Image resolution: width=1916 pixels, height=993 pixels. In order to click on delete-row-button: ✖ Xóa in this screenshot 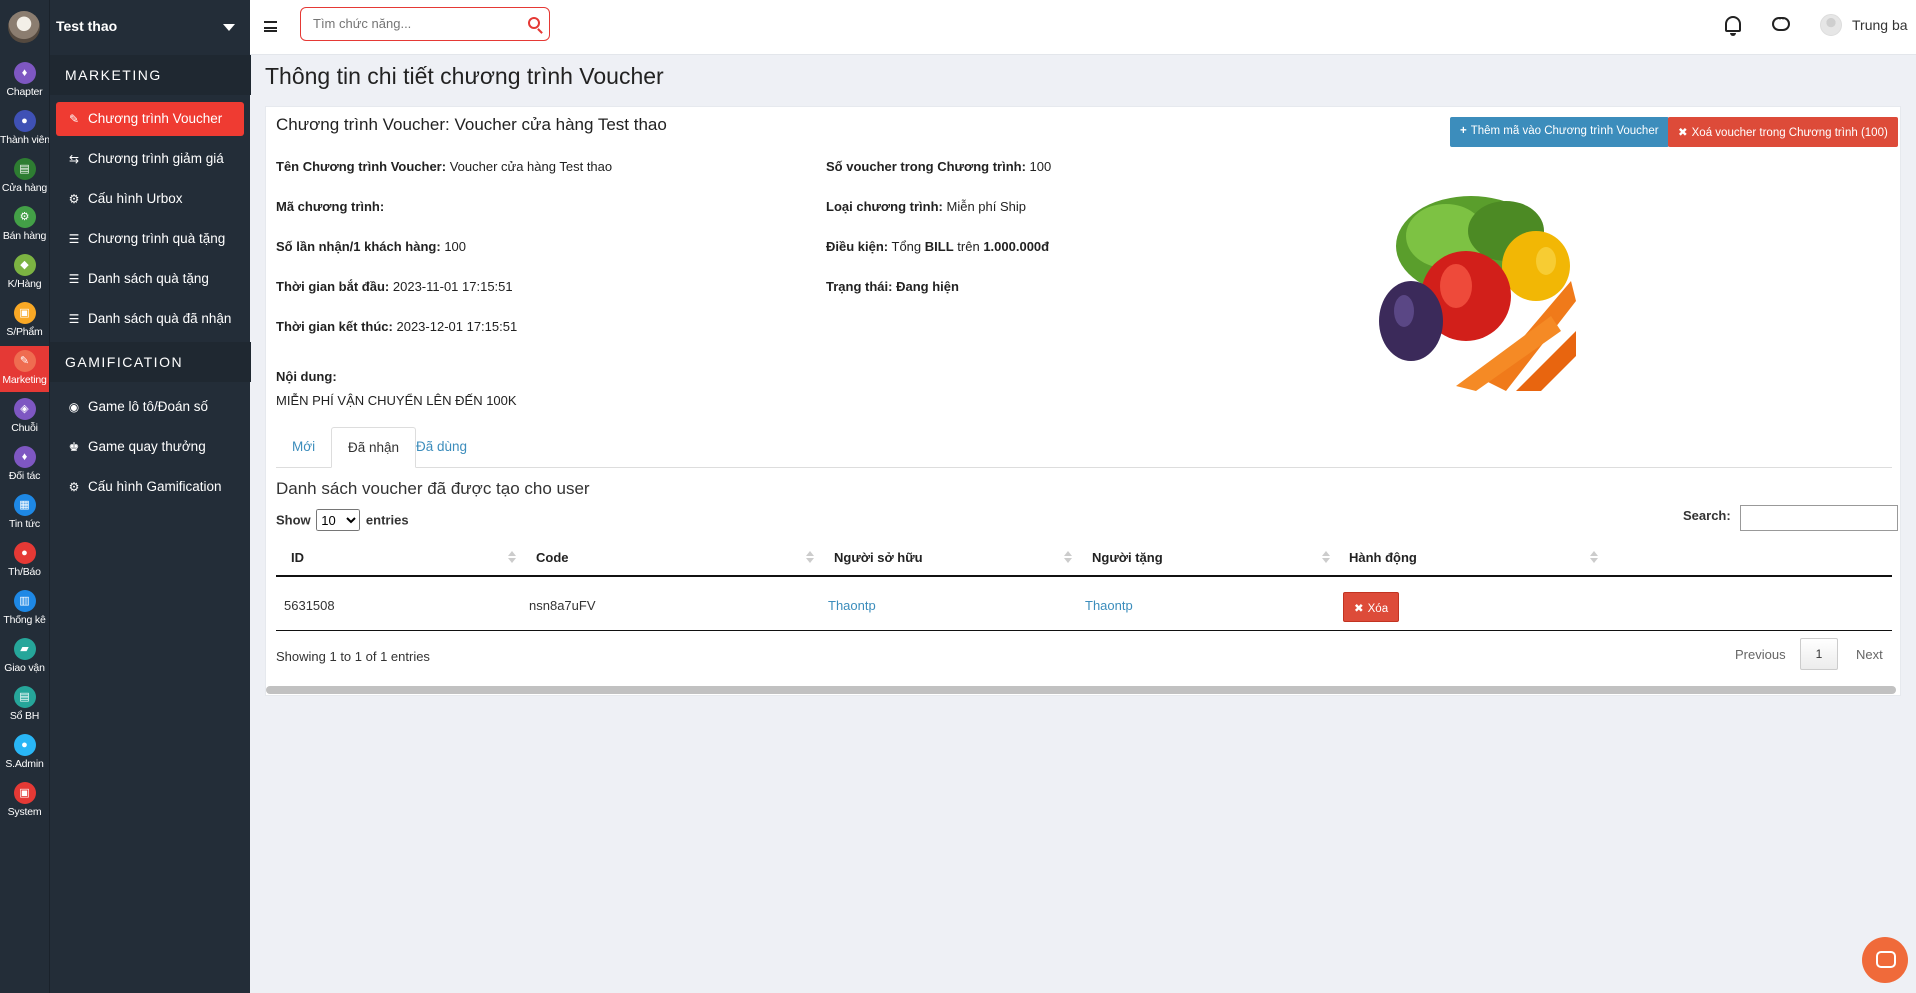, I will do `click(1371, 607)`.